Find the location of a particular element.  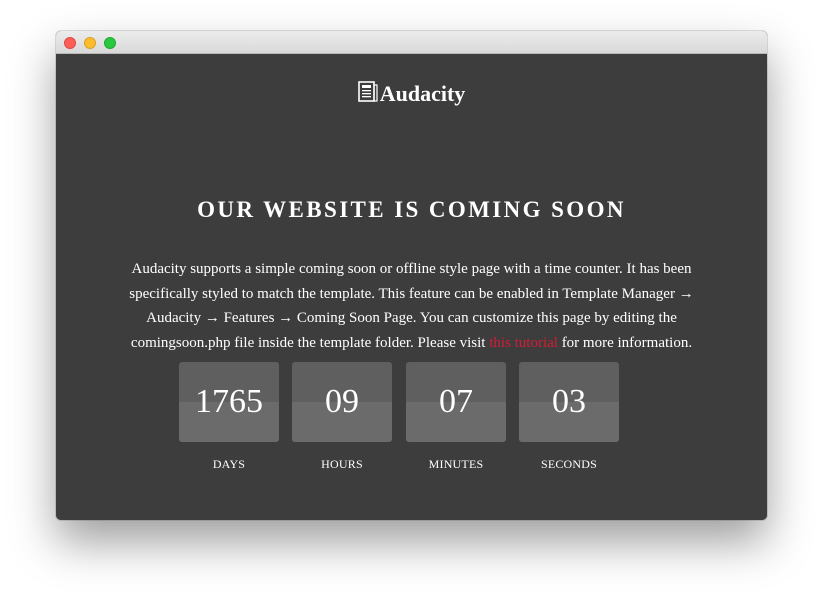

site-logo: Audacity is located at coordinates (411, 94).